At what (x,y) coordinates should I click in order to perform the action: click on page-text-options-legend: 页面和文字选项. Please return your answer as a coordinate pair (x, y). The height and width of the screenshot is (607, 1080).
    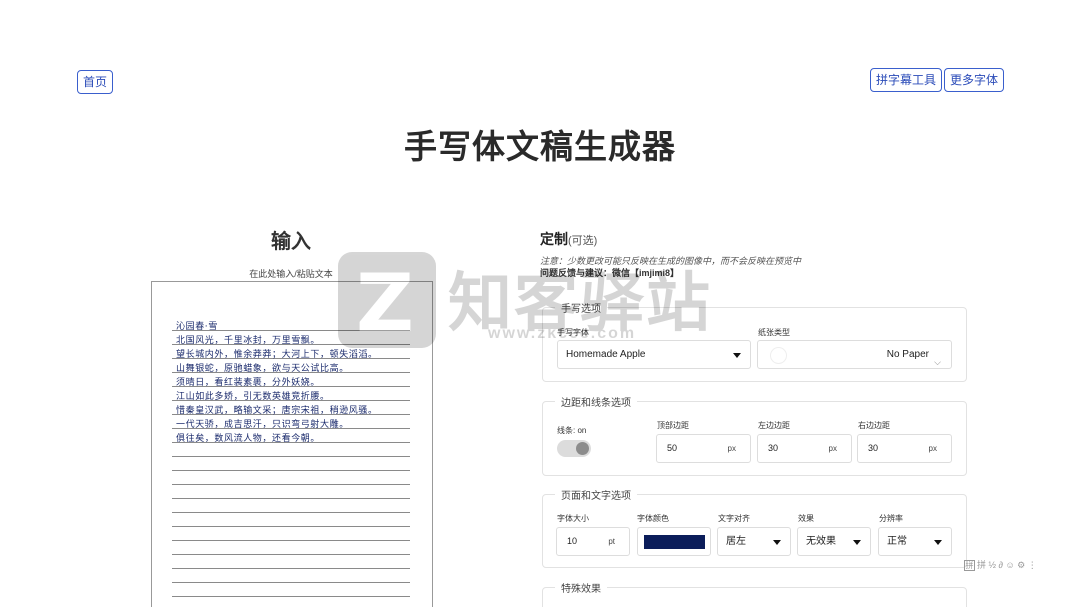
    Looking at the image, I should click on (596, 496).